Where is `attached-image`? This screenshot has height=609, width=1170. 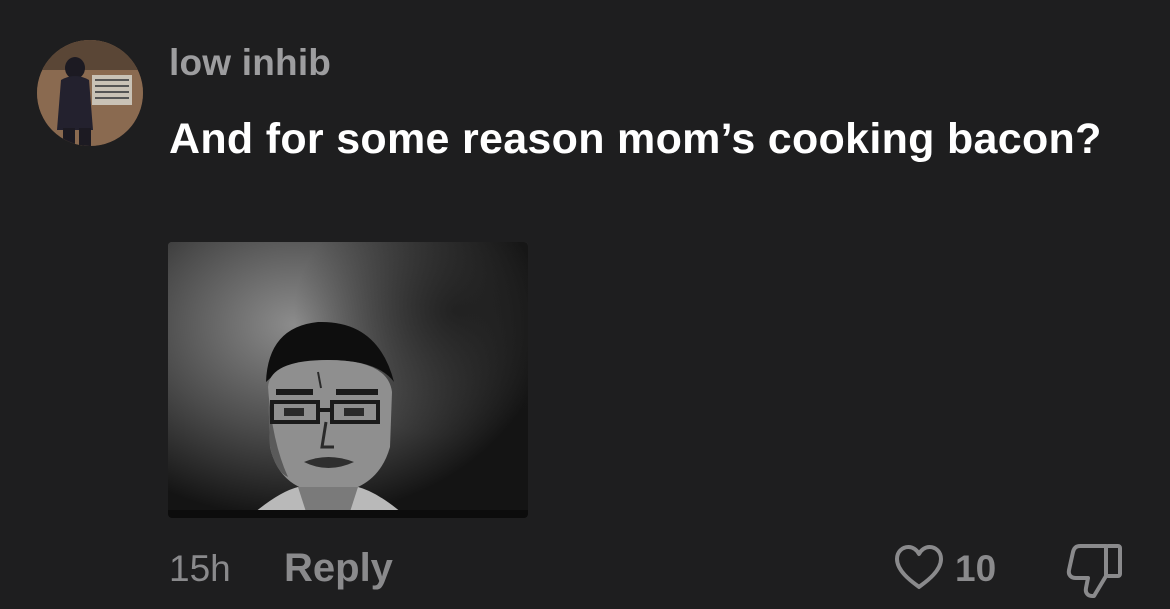 attached-image is located at coordinates (348, 380).